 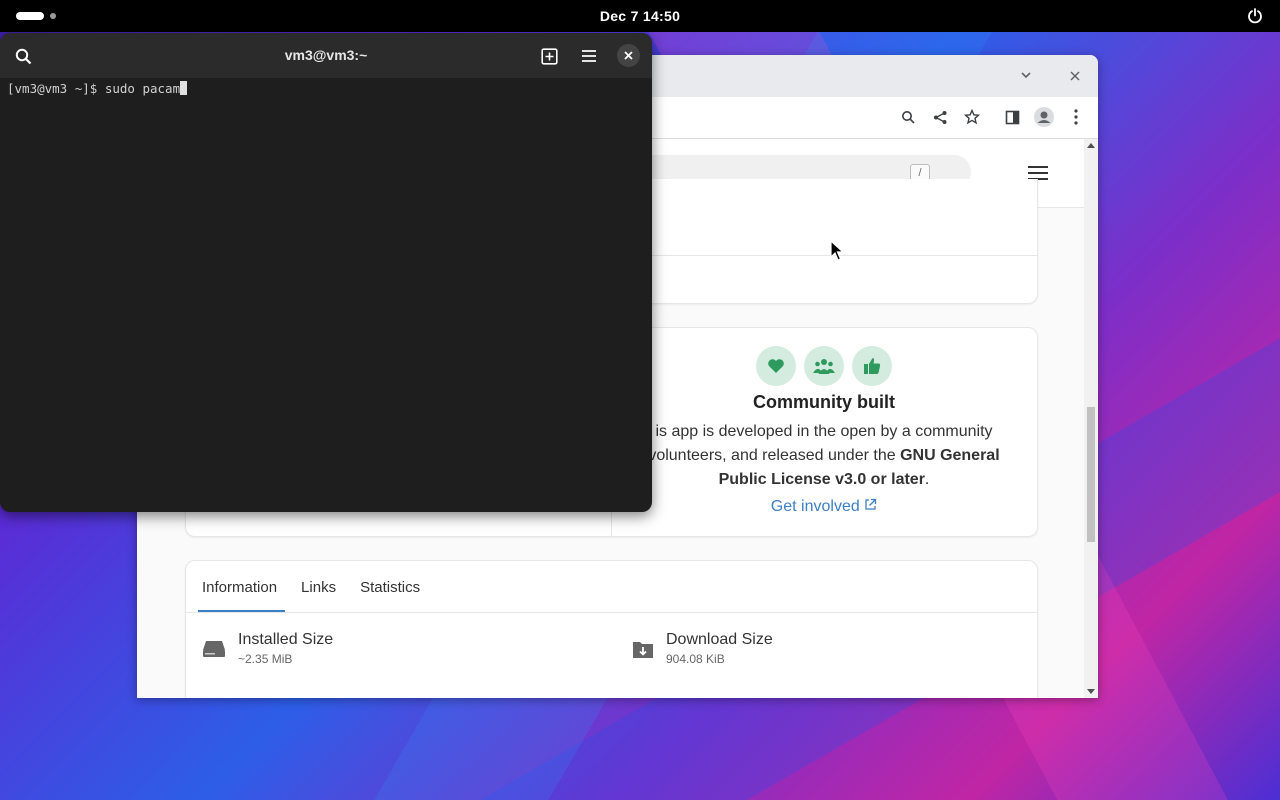 What do you see at coordinates (1091, 474) in the screenshot?
I see `scrollbar-thumb` at bounding box center [1091, 474].